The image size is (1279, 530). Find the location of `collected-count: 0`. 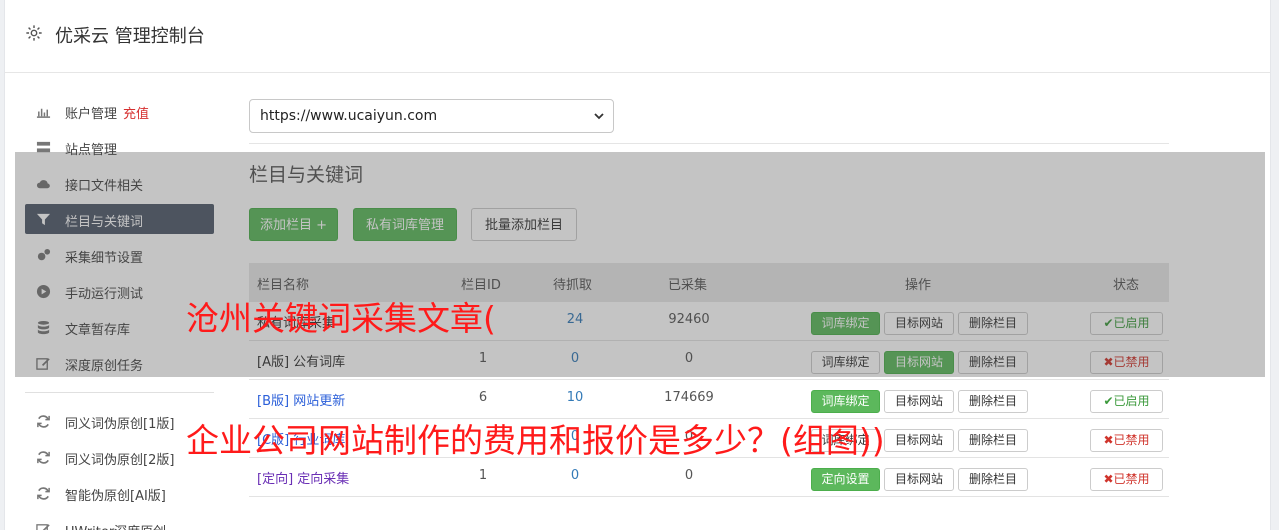

collected-count: 0 is located at coordinates (689, 475).